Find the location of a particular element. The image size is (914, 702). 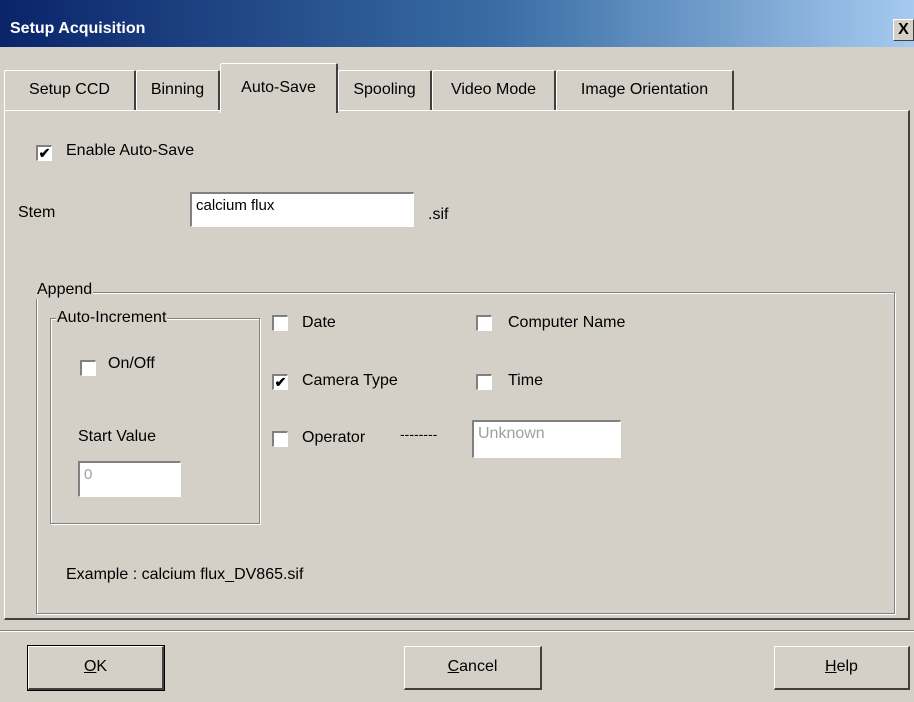

tab-label: Image Orientation is located at coordinates (644, 89).